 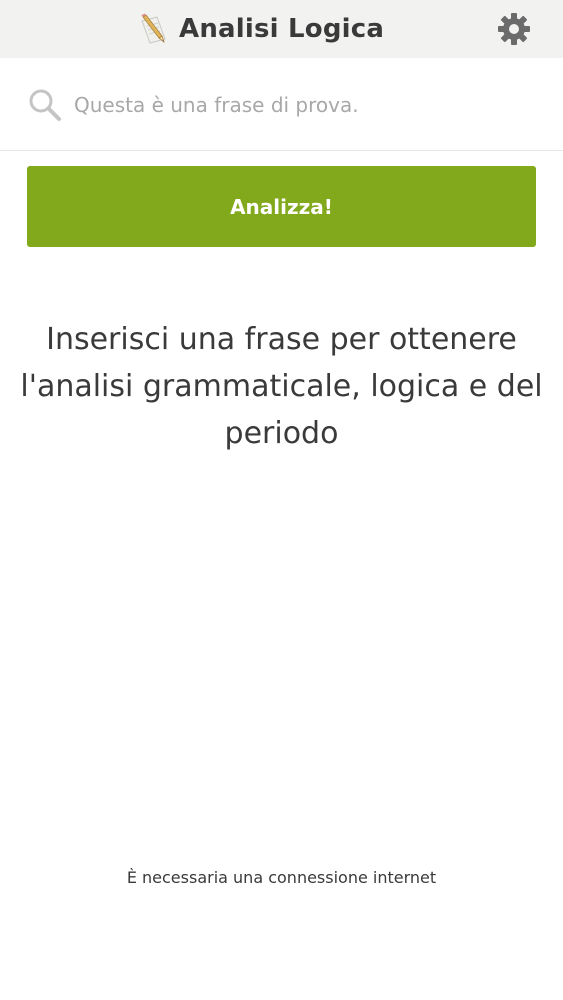 I want to click on search-bar, so click(x=281, y=104).